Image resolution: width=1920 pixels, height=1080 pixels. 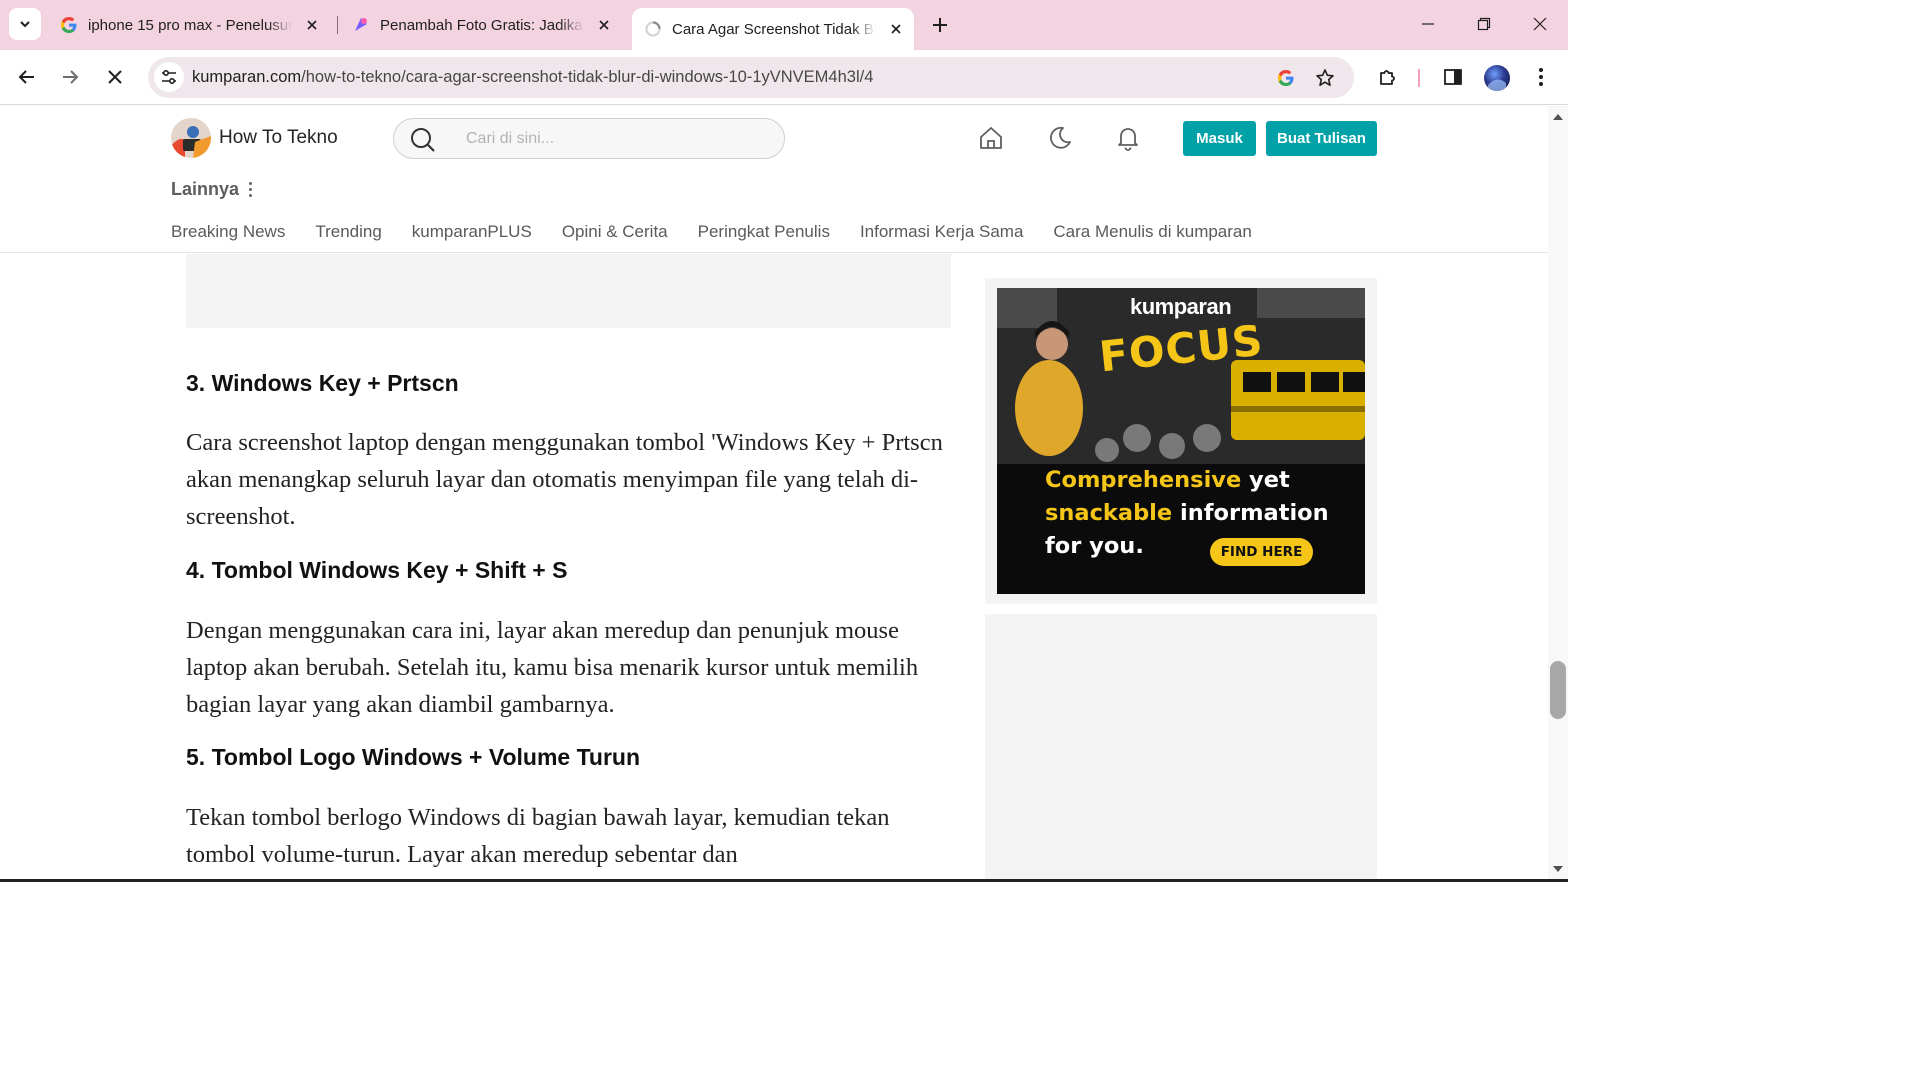 I want to click on write-post-button: Buat Tulisan, so click(x=1321, y=138).